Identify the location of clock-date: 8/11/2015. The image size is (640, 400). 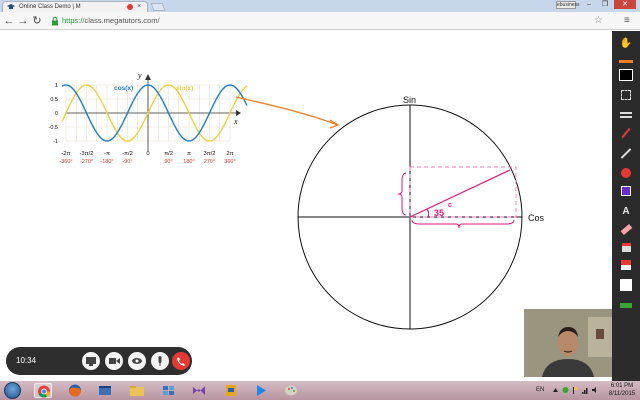
(622, 394).